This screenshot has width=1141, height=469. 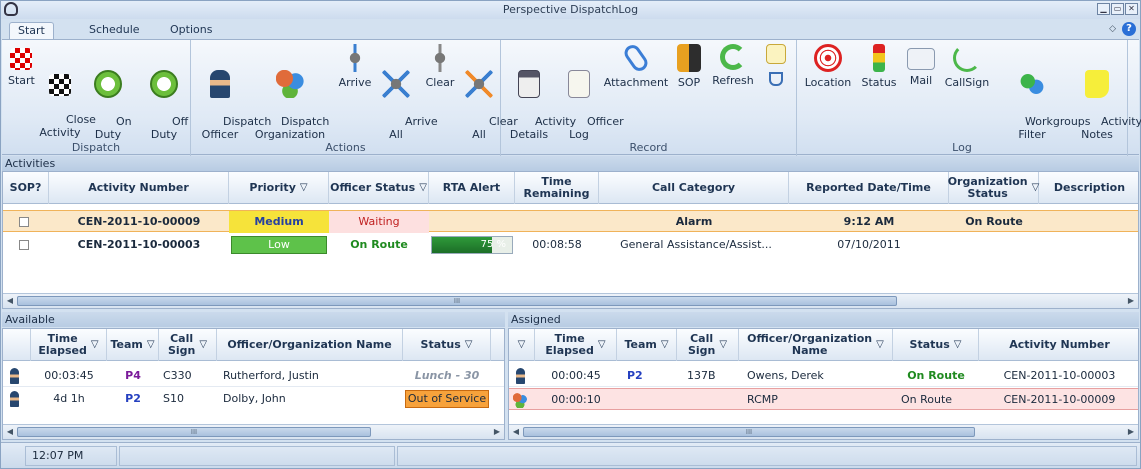 I want to click on officer-status-cell: On Route, so click(x=379, y=244).